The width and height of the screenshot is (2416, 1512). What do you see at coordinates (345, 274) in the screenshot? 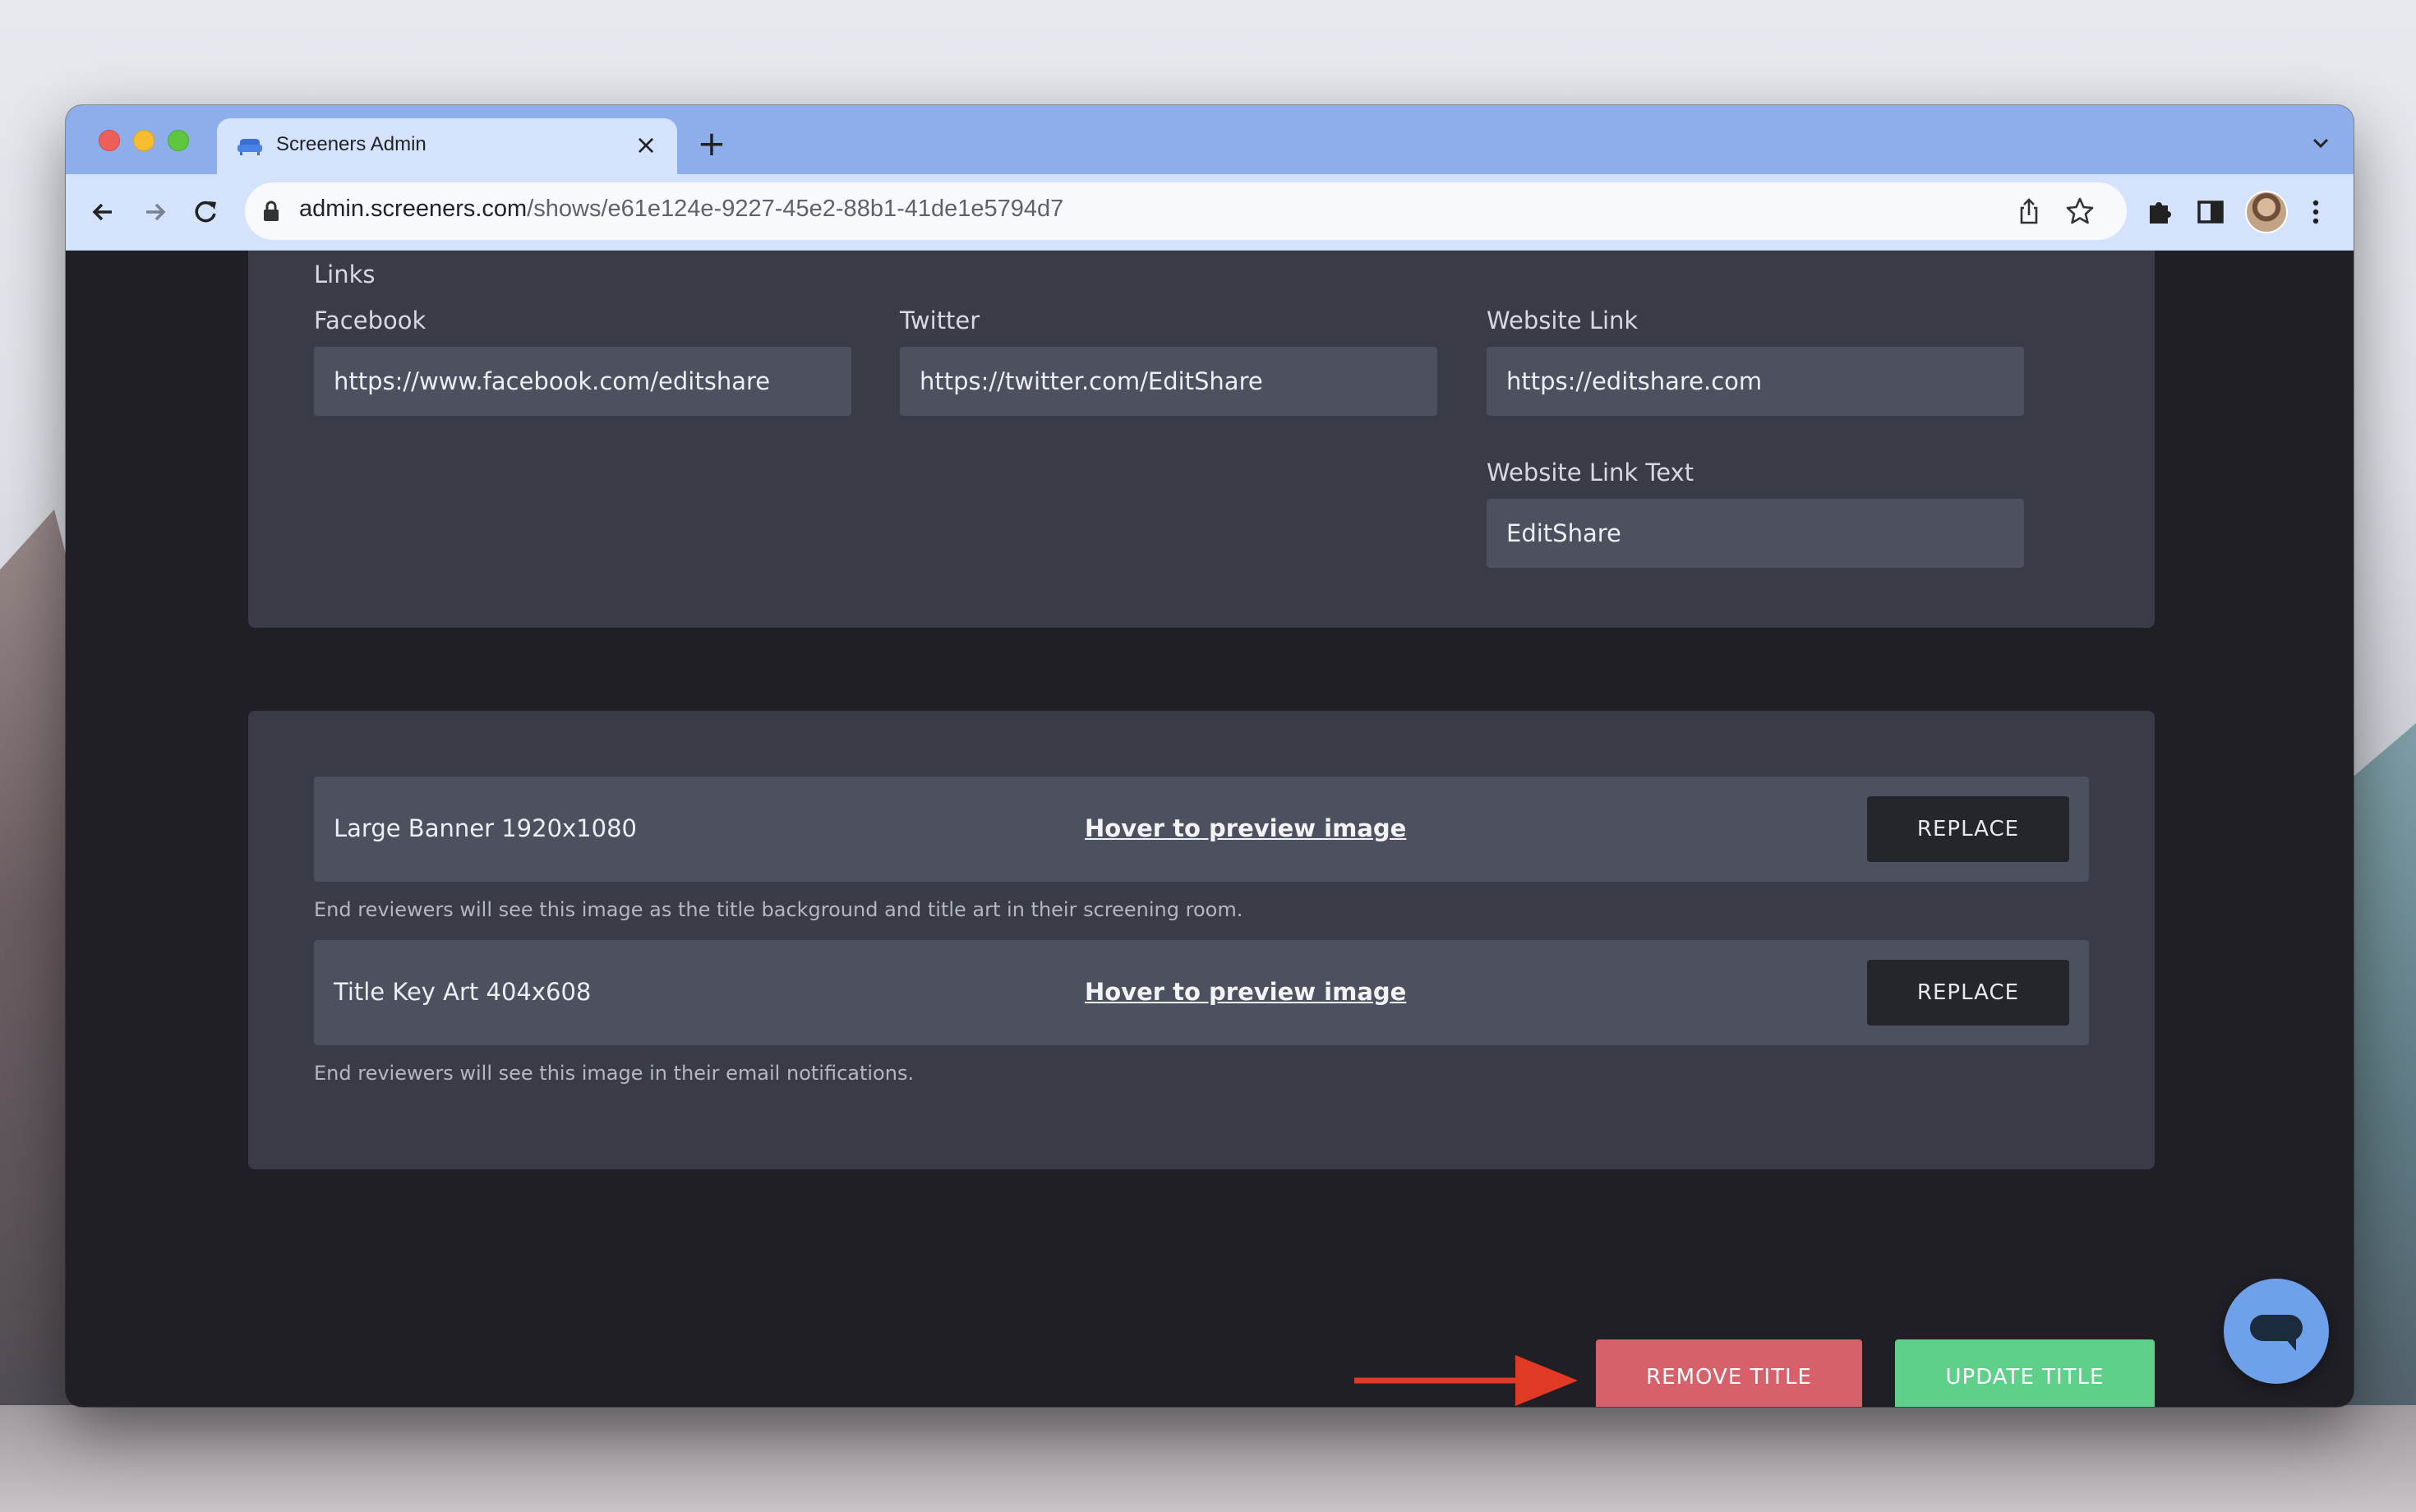
I see `links-heading: Links` at bounding box center [345, 274].